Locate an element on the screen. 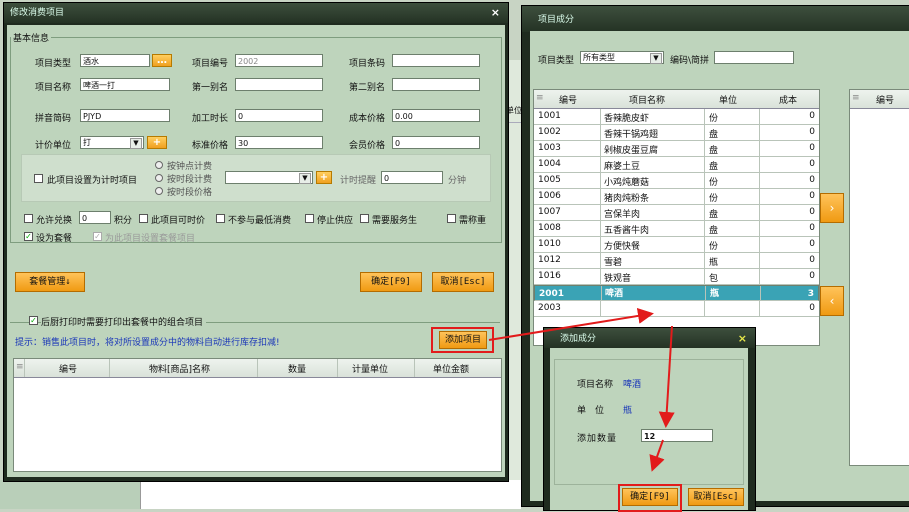 Image resolution: width=909 pixels, height=512 pixels. arrow-to-beer-row is located at coordinates (571, 324).